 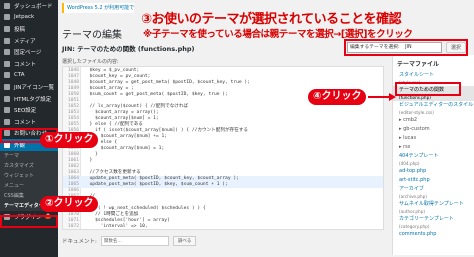 I want to click on sidebar-item-label: 投稿, so click(x=20, y=29).